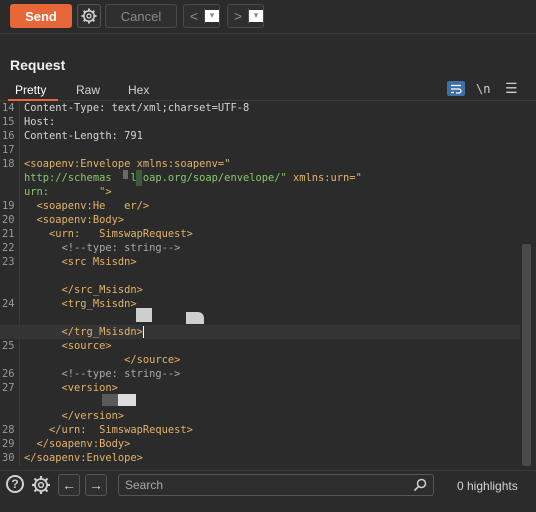  What do you see at coordinates (8, 108) in the screenshot?
I see `line-number: 14` at bounding box center [8, 108].